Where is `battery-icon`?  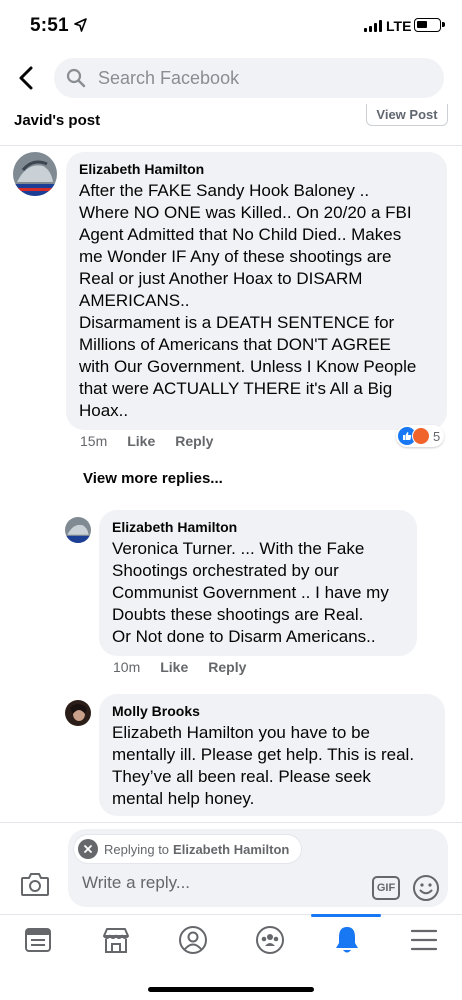 battery-icon is located at coordinates (429, 25).